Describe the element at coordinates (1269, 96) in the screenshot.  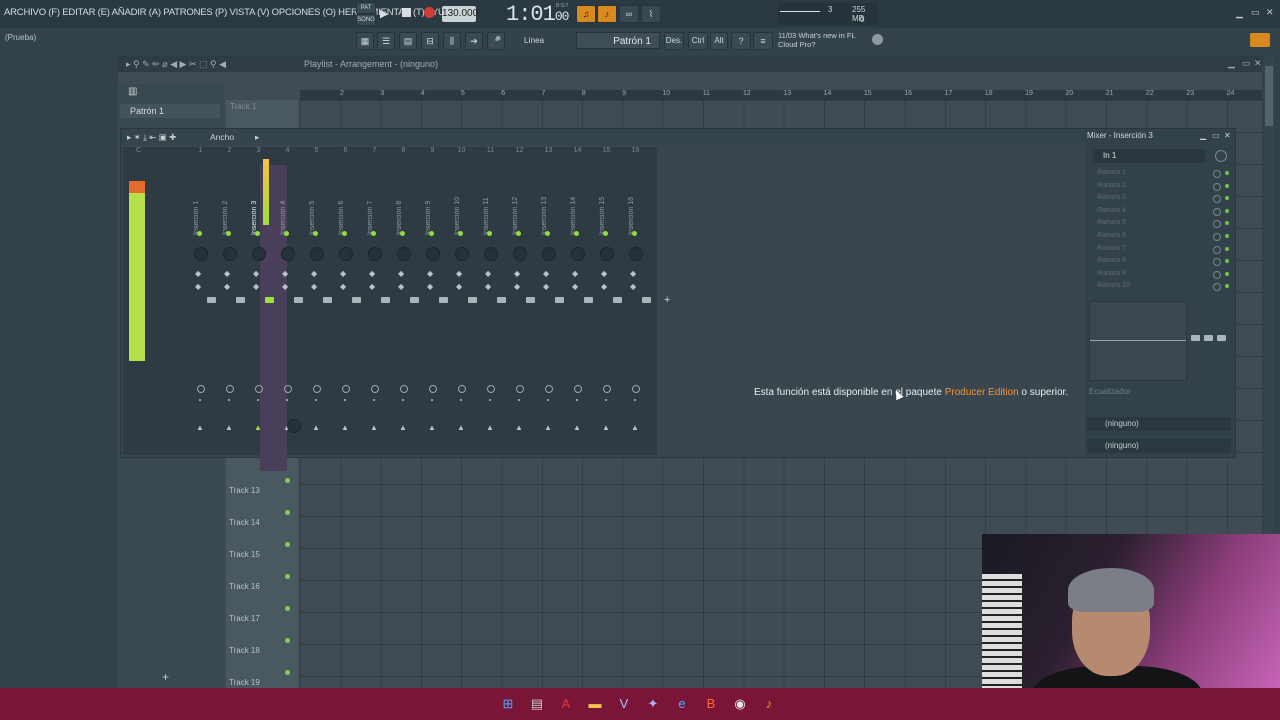
I see `scrollbar-thumb` at that location.